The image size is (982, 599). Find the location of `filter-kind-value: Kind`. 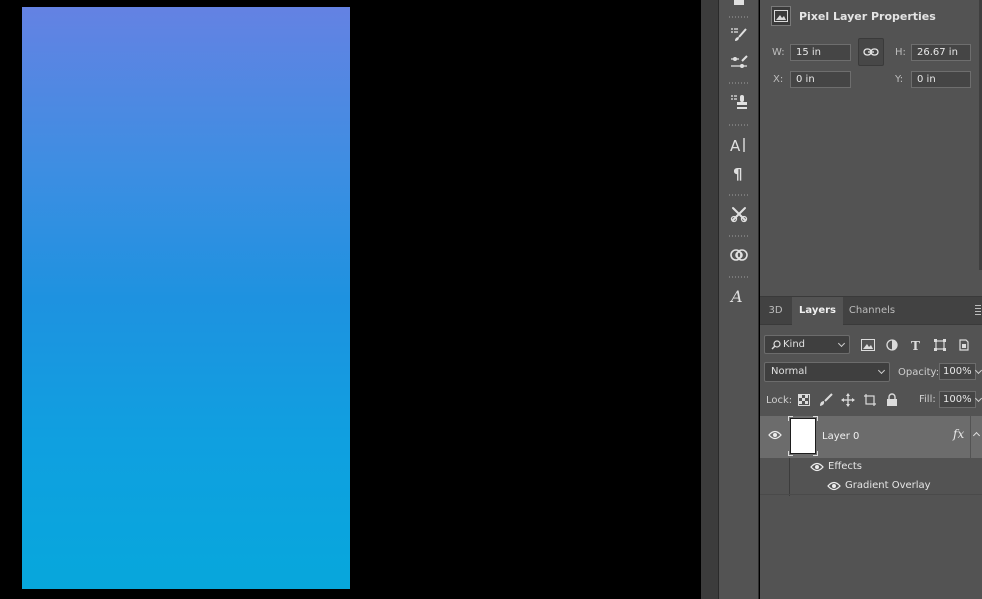

filter-kind-value: Kind is located at coordinates (794, 344).